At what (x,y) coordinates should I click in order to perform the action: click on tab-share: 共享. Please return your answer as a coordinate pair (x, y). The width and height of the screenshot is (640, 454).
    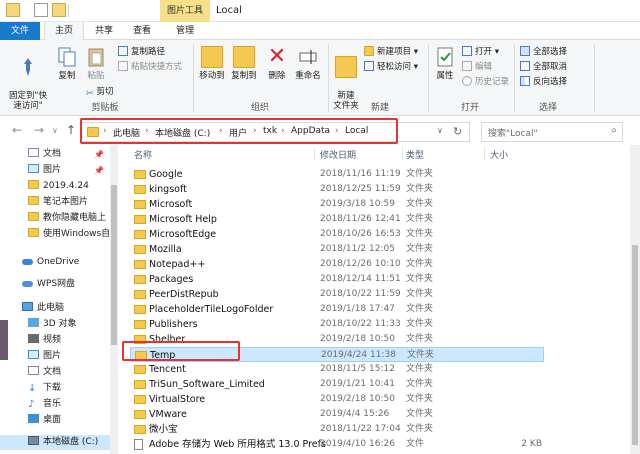
    Looking at the image, I should click on (104, 31).